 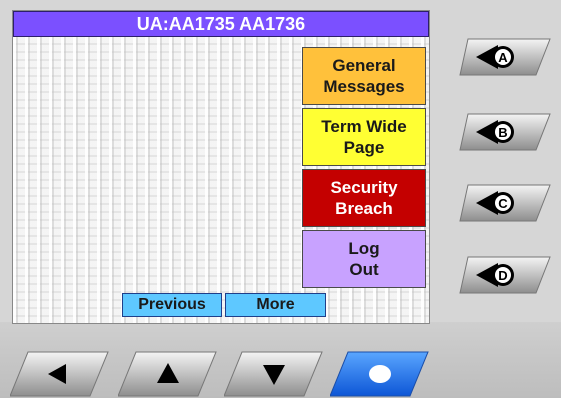 I want to click on security-breach-label: Security Breach, so click(x=364, y=198).